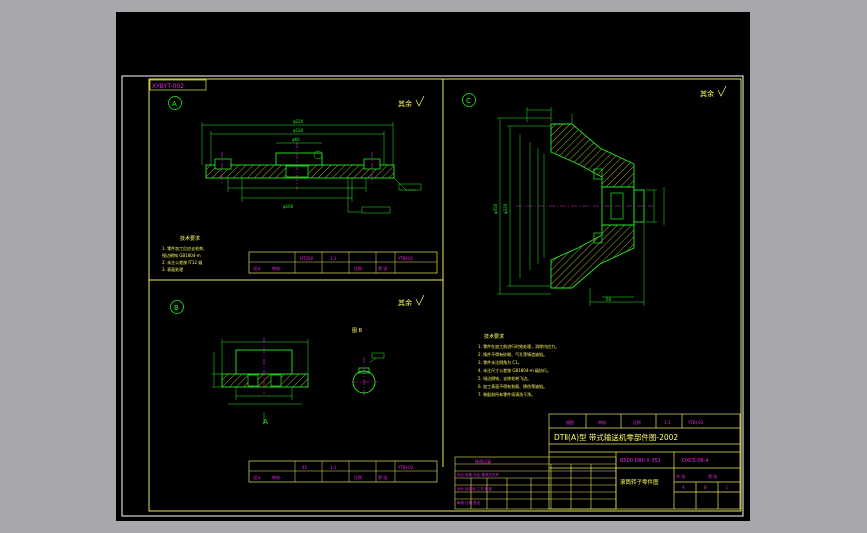  What do you see at coordinates (667, 422) in the screenshot?
I see `title-header-cell-4: 1:1` at bounding box center [667, 422].